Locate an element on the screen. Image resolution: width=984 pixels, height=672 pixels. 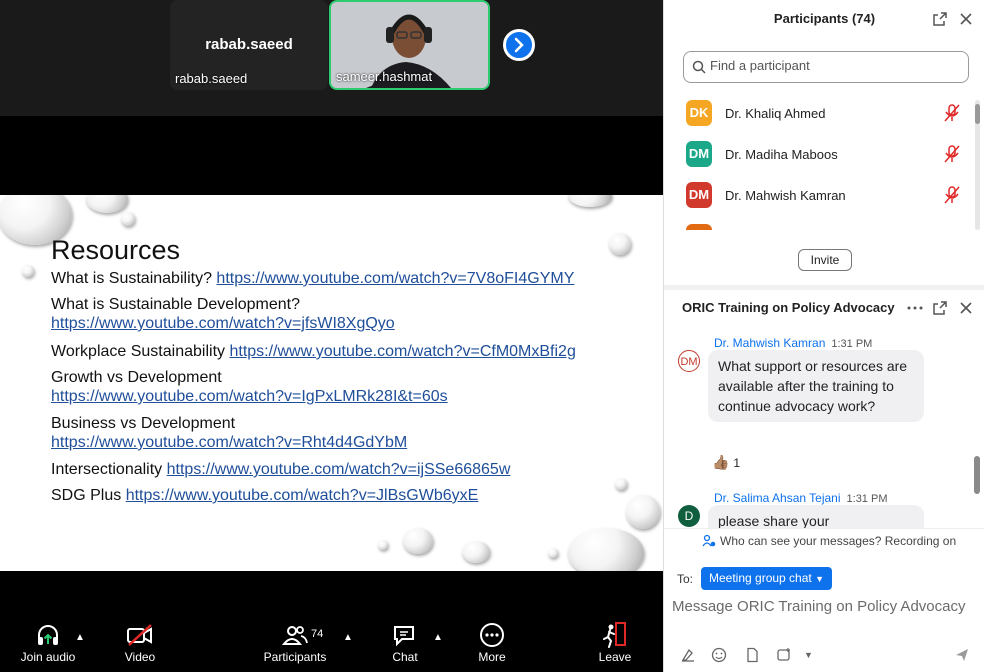
participants-button: Participants is located at coordinates (295, 642).